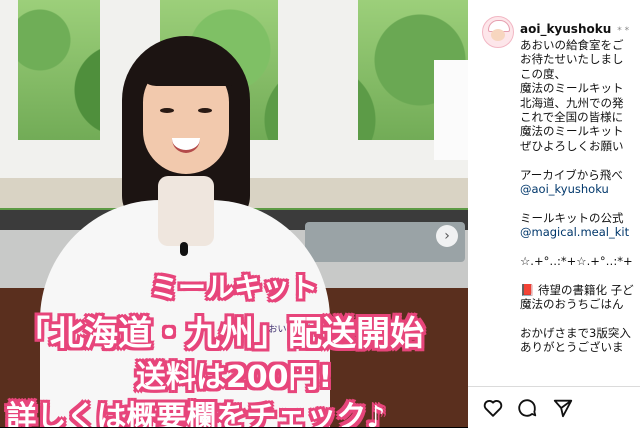 This screenshot has width=640, height=428. I want to click on caption-line: 北海道、九州での発, so click(572, 102).